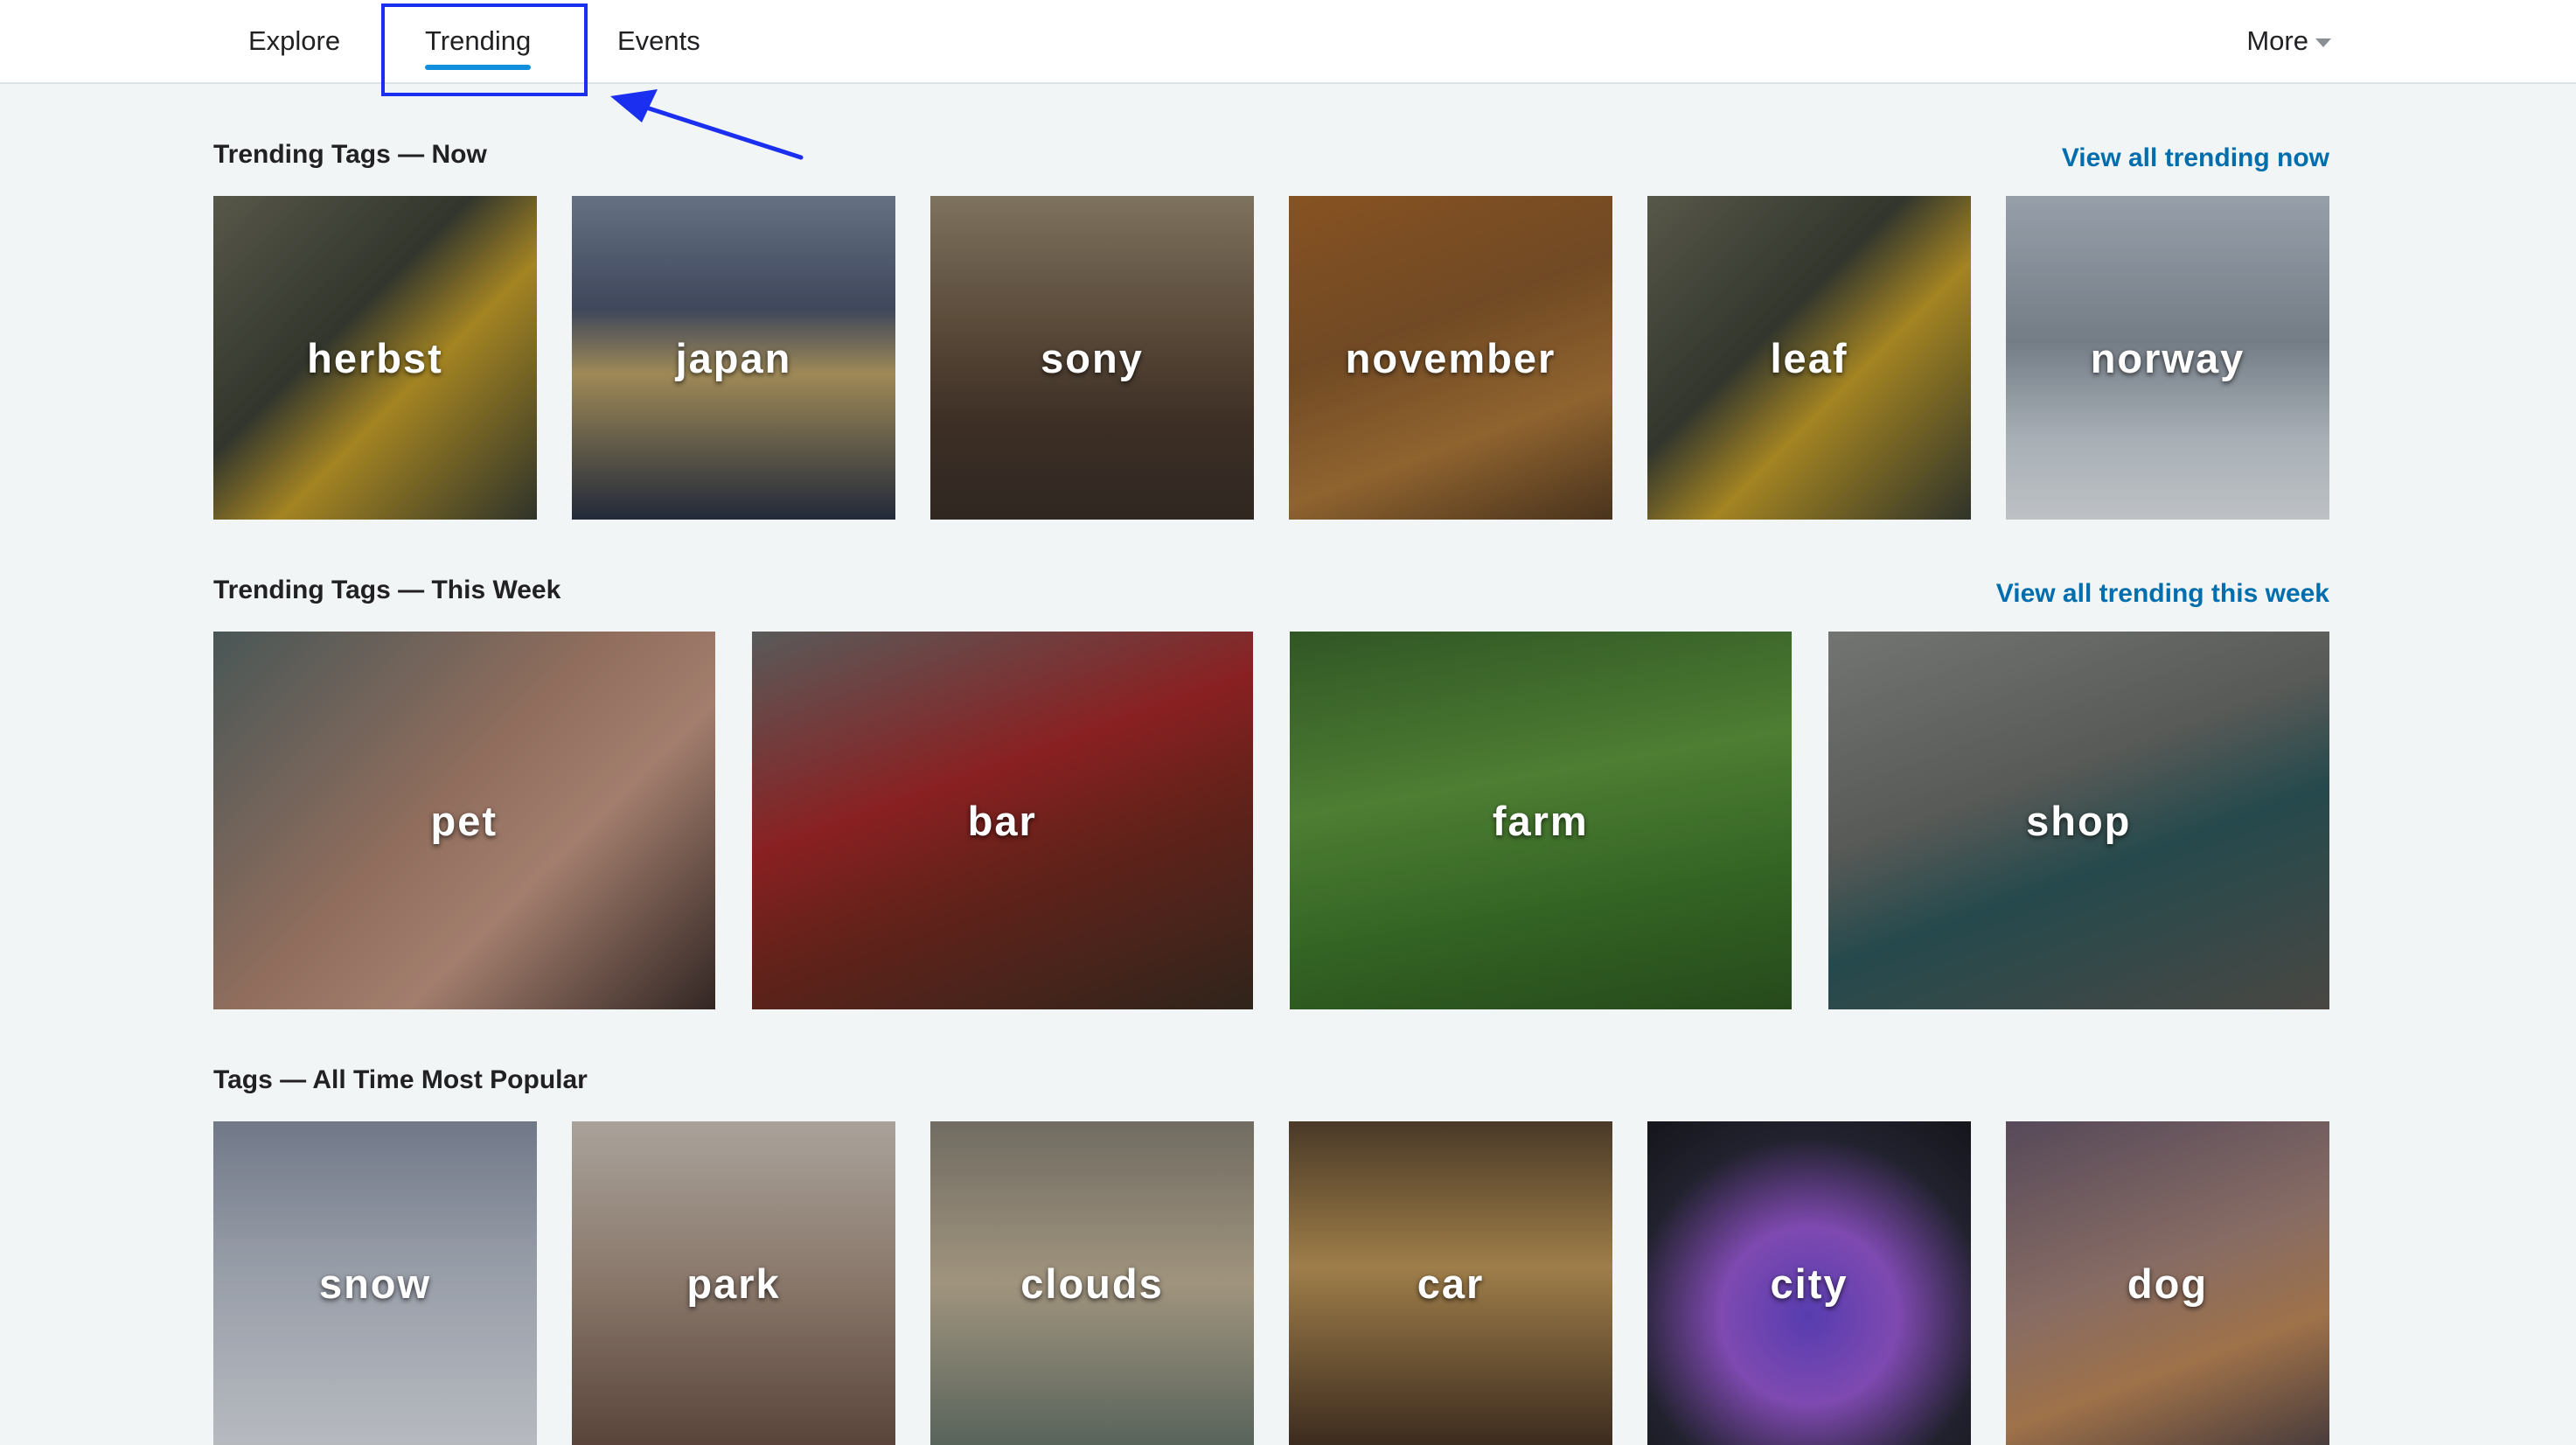 Image resolution: width=2576 pixels, height=1445 pixels. I want to click on tag-tile: bar, so click(1002, 820).